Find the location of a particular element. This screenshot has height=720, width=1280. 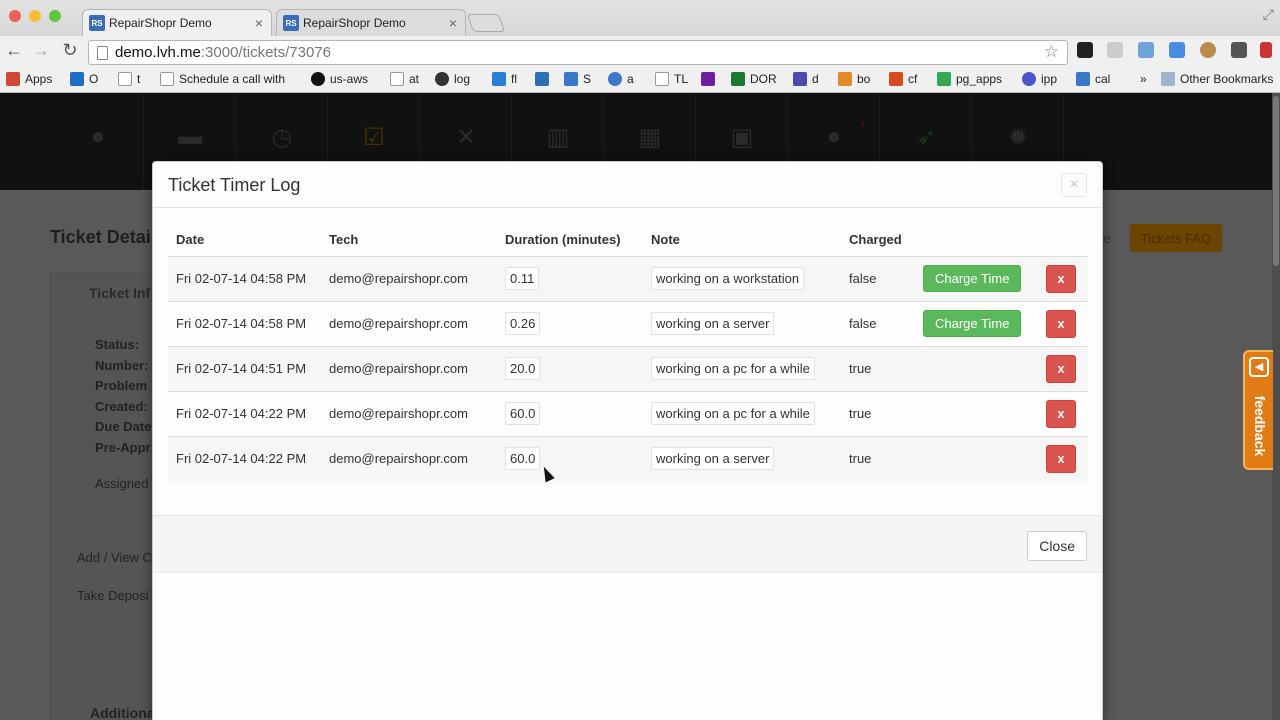

minimize-window-button is located at coordinates (35, 16).